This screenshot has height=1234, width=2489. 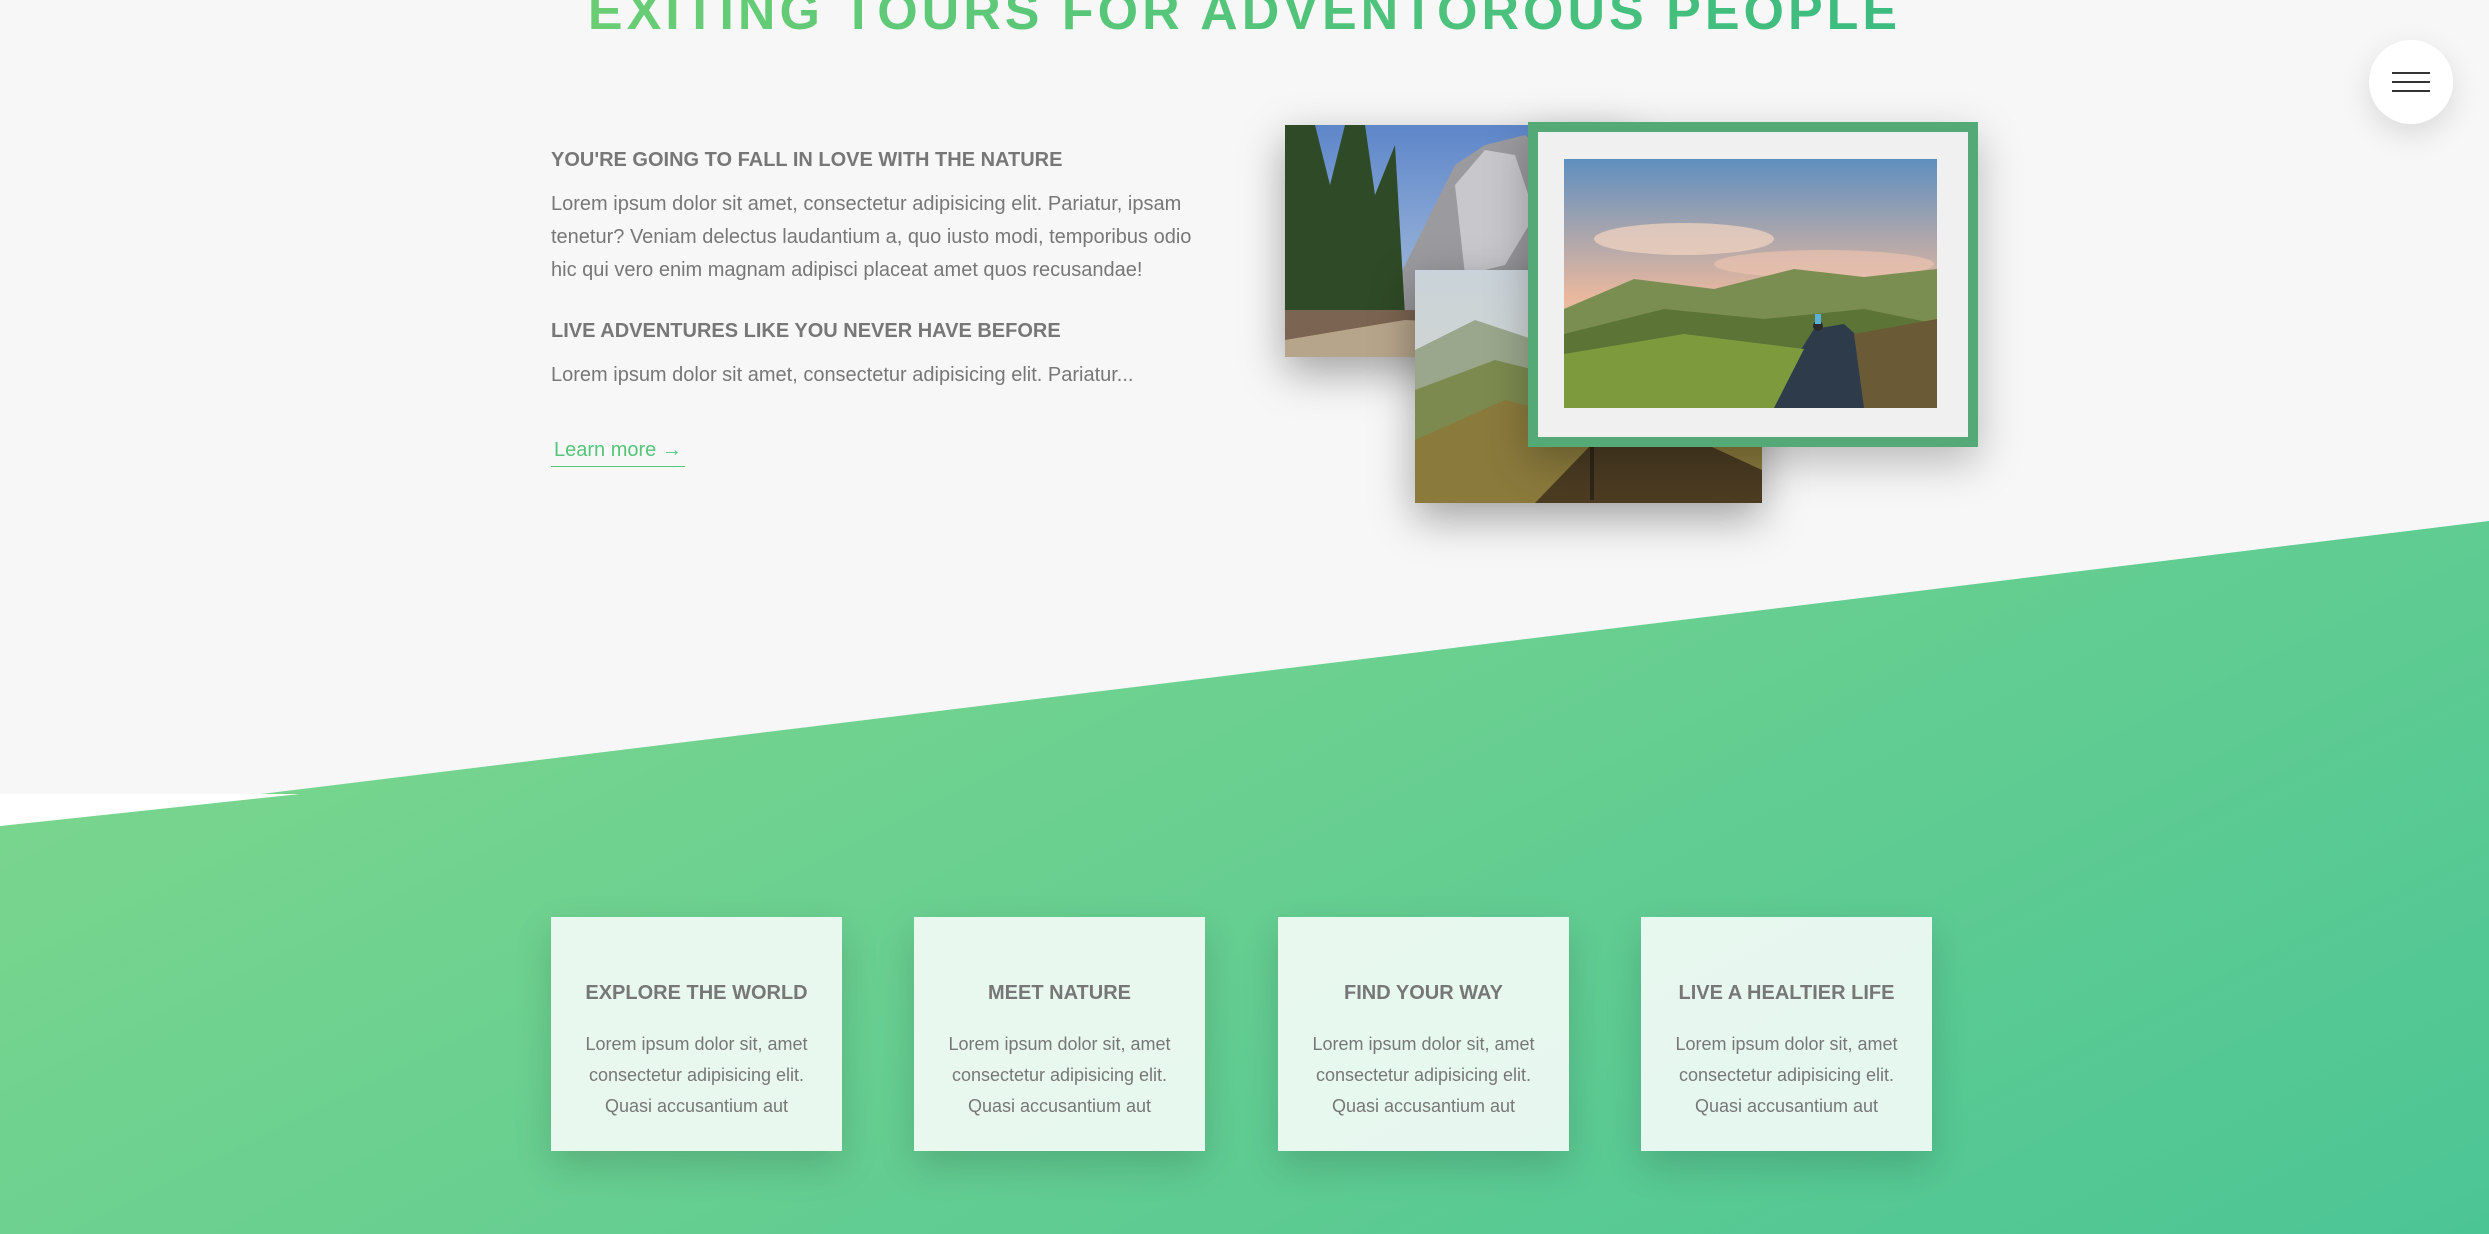 I want to click on navigation-menu-button, so click(x=2411, y=82).